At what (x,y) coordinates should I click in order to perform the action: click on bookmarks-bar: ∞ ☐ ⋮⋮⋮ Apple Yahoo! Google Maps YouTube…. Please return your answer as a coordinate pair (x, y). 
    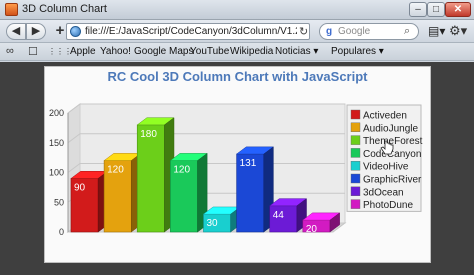
    Looking at the image, I should click on (237, 52).